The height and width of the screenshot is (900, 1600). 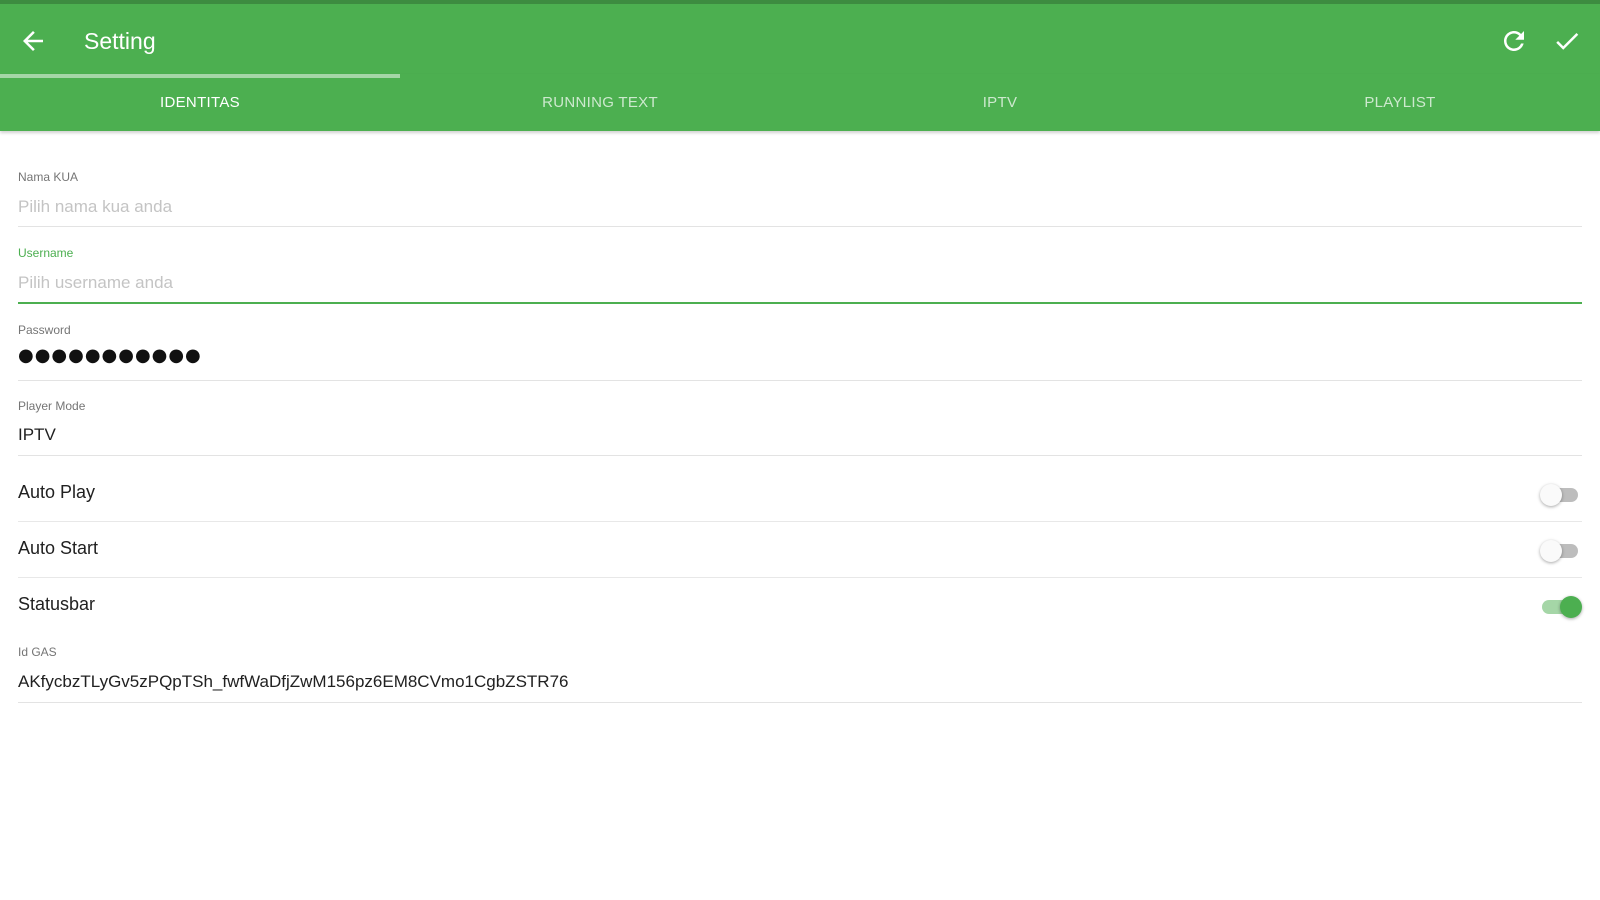 What do you see at coordinates (800, 428) in the screenshot?
I see `player-mode-field: Player Mode IPTV` at bounding box center [800, 428].